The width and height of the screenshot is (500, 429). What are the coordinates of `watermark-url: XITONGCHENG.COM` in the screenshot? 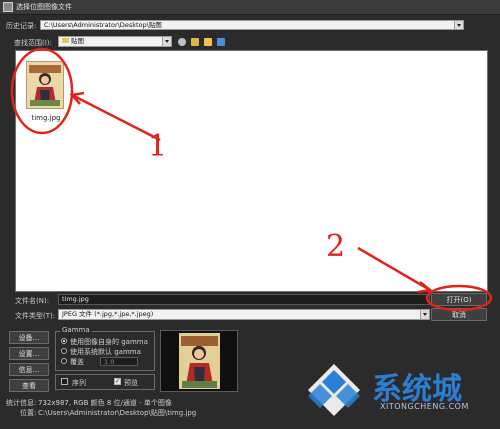 It's located at (424, 406).